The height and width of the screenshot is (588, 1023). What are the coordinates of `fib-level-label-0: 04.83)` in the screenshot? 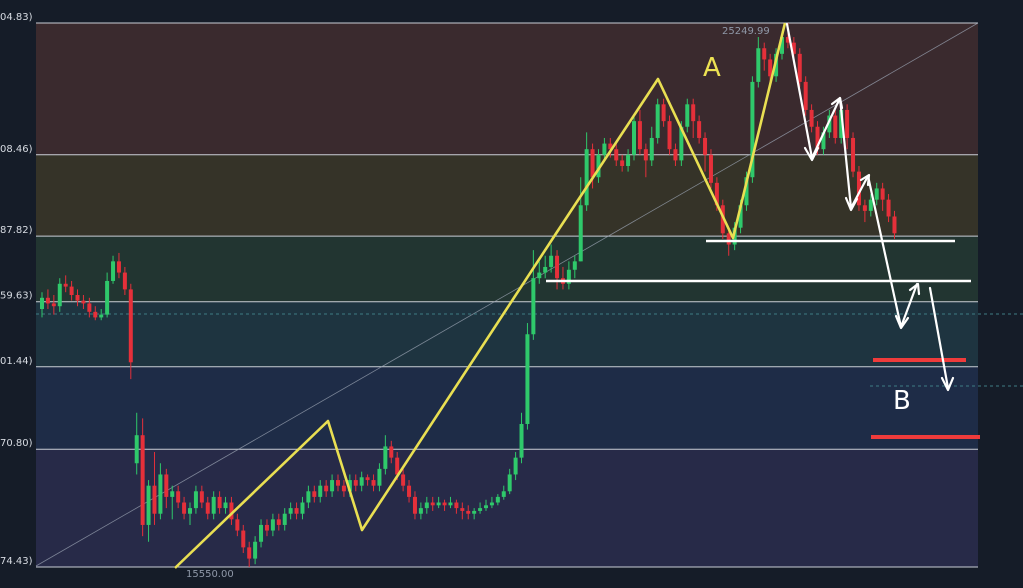 It's located at (16, 17).